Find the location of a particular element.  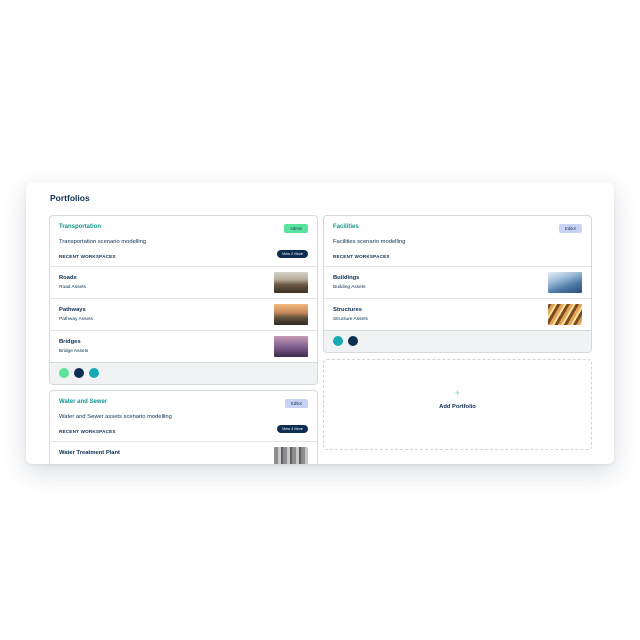

building-photo is located at coordinates (565, 282).